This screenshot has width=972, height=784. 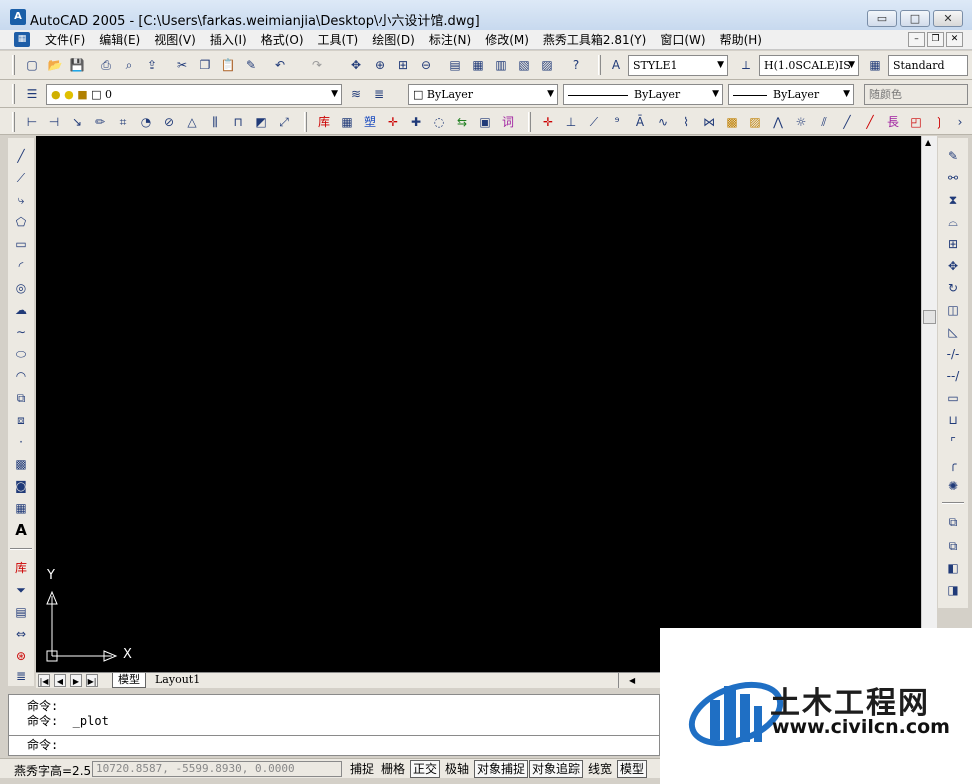 What do you see at coordinates (928, 65) in the screenshot?
I see `table-style-select: Standard` at bounding box center [928, 65].